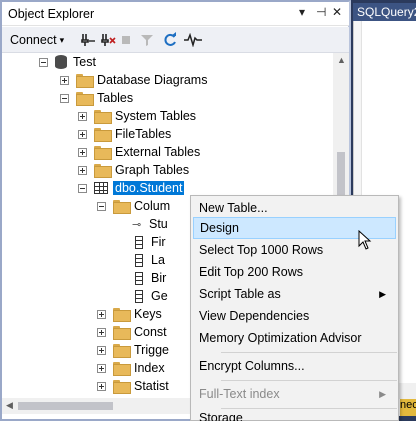  I want to click on tree-node-keys: Keys, so click(129, 314).